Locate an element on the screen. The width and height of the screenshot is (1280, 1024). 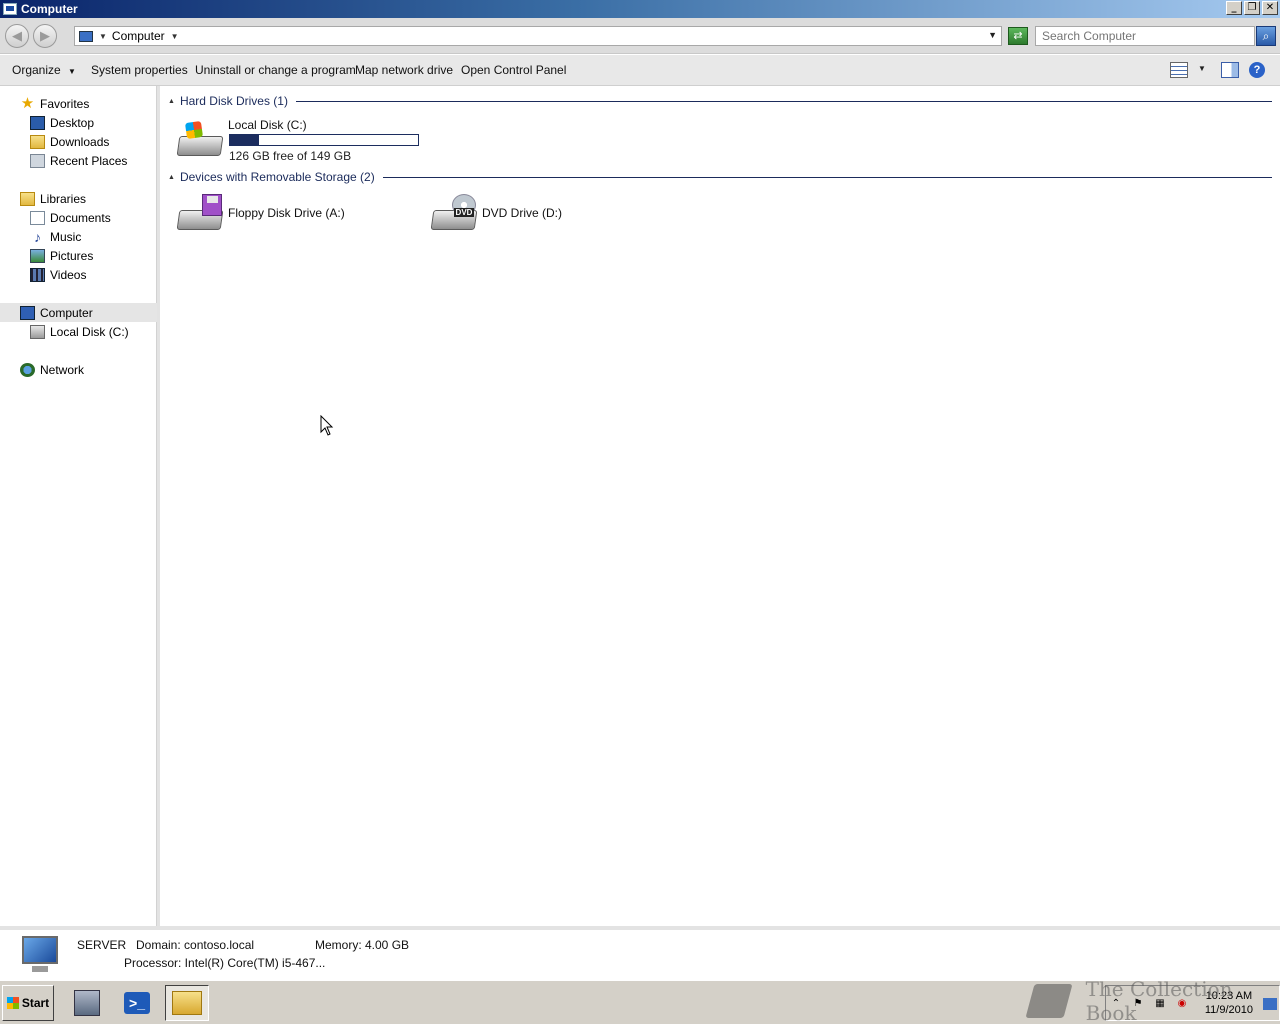
dvd-drive-icon: DVD is located at coordinates (454, 213).